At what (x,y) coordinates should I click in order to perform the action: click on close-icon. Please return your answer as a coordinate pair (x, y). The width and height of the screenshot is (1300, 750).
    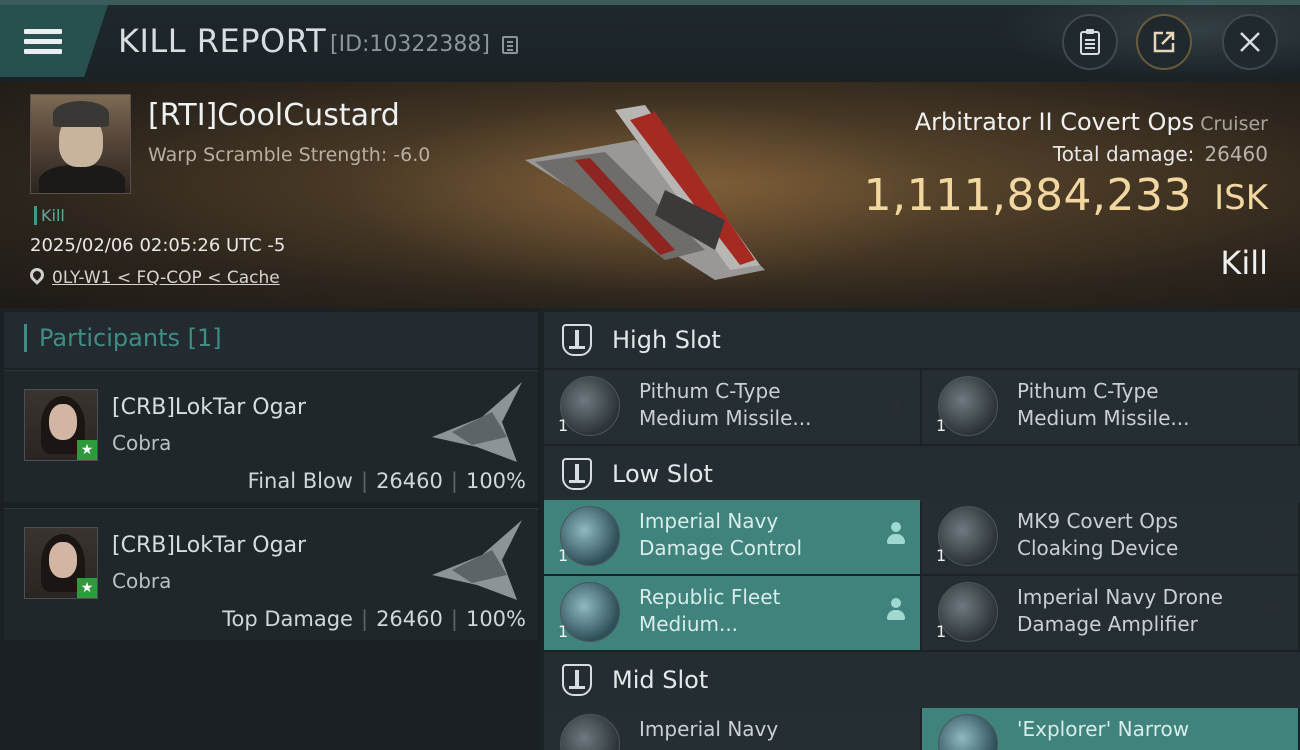
    Looking at the image, I should click on (1250, 42).